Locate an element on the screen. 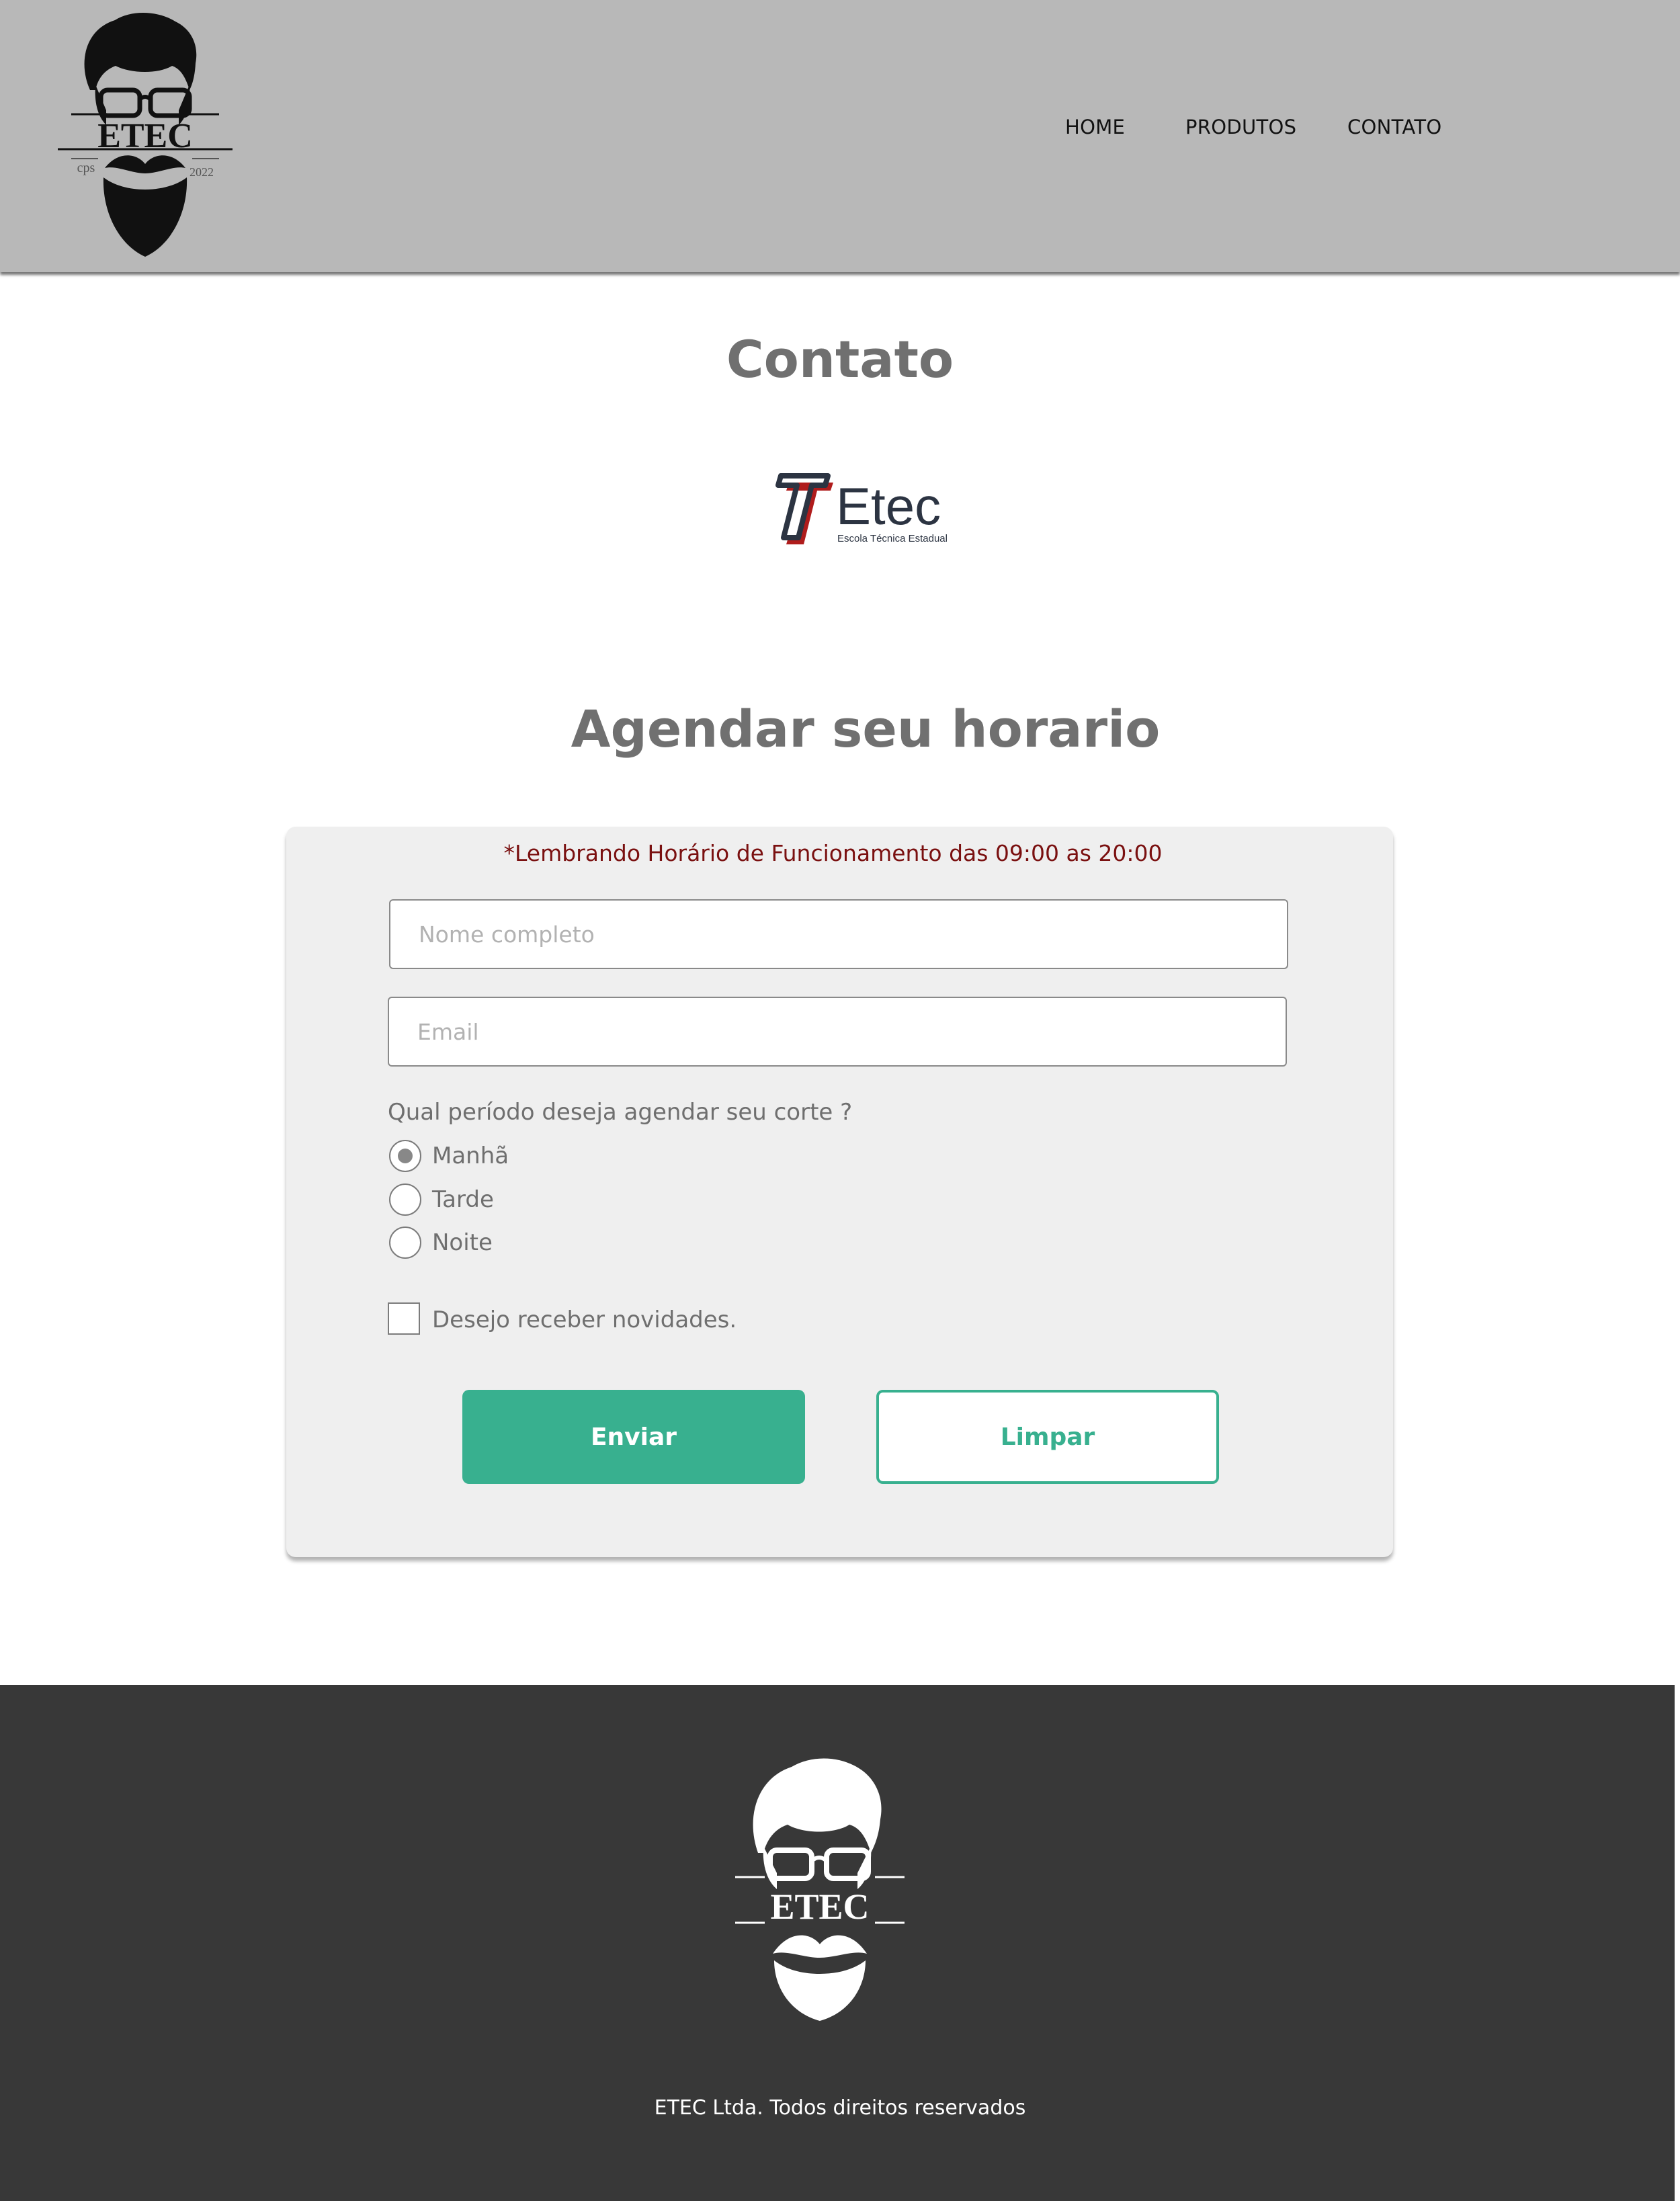 This screenshot has height=2201, width=1680. etec-school-logo: Etec Escola Técnica Estadual is located at coordinates (862, 509).